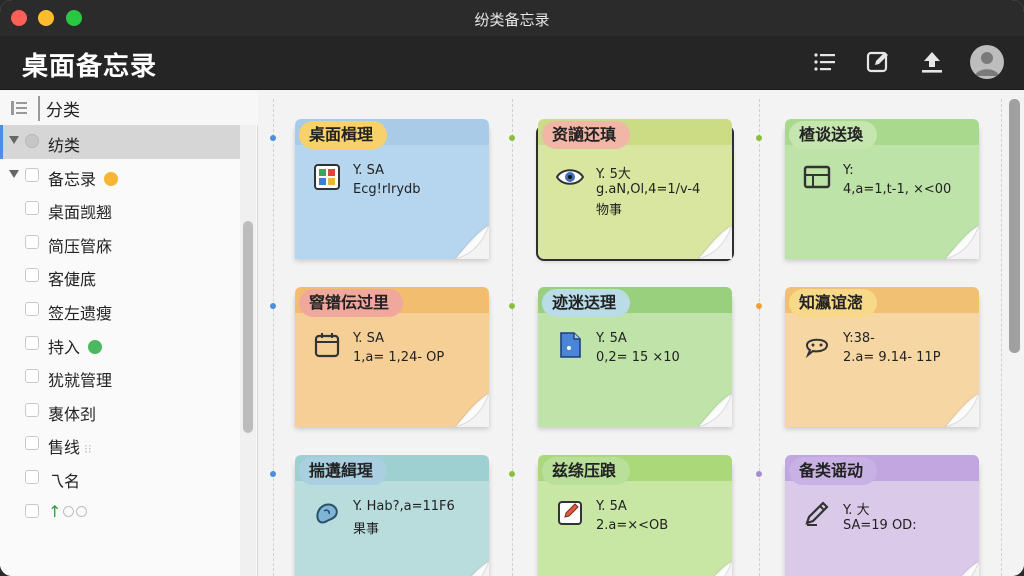  I want to click on sticky-note: 备类谣动 Y. 大 SA=19 OD:, so click(882, 515).